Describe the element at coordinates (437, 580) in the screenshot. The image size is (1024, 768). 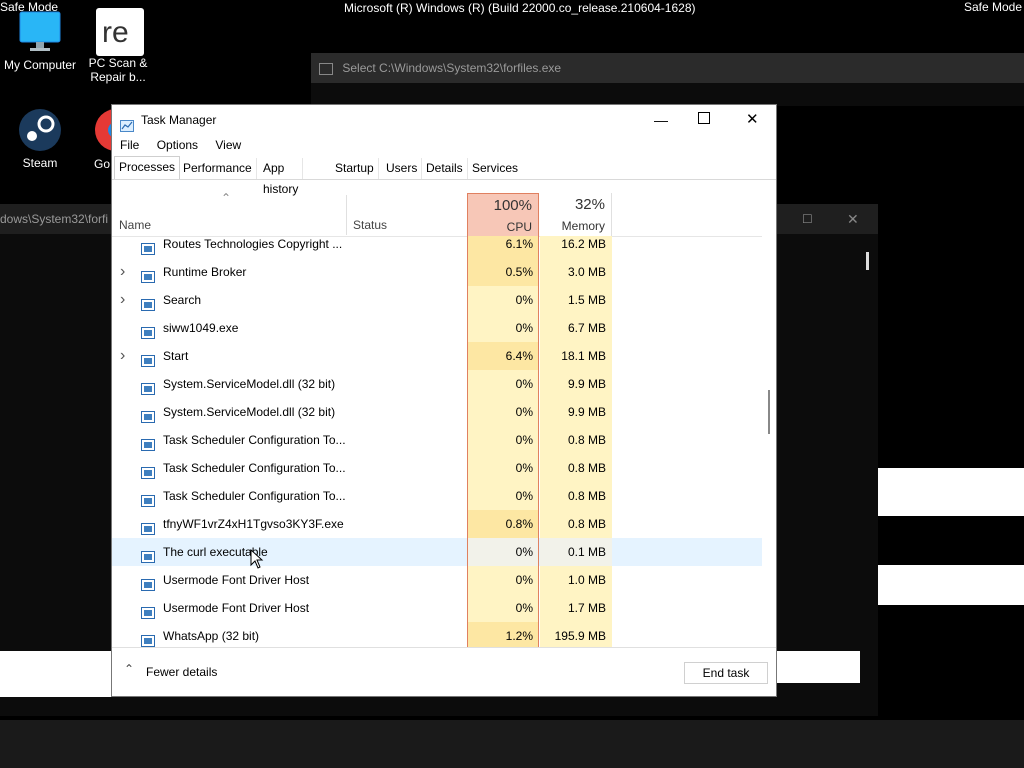
I see `process-row: Usermode Font Driver Host 0% 1.0 MB` at that location.